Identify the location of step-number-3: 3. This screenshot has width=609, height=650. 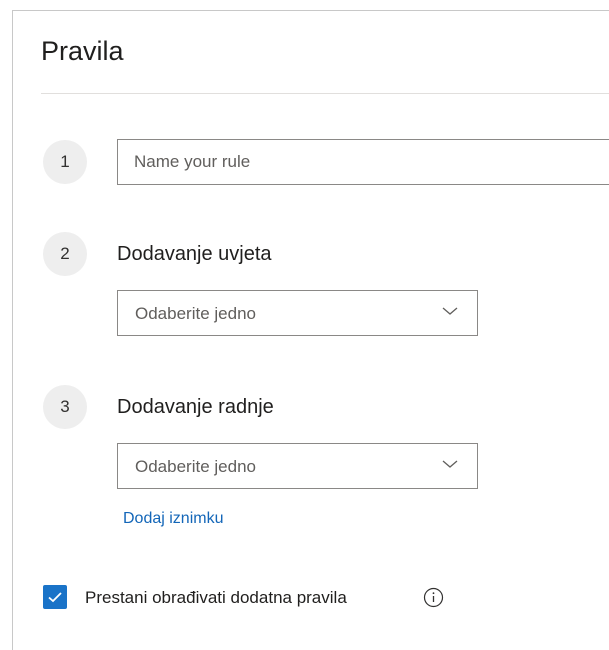
(65, 407).